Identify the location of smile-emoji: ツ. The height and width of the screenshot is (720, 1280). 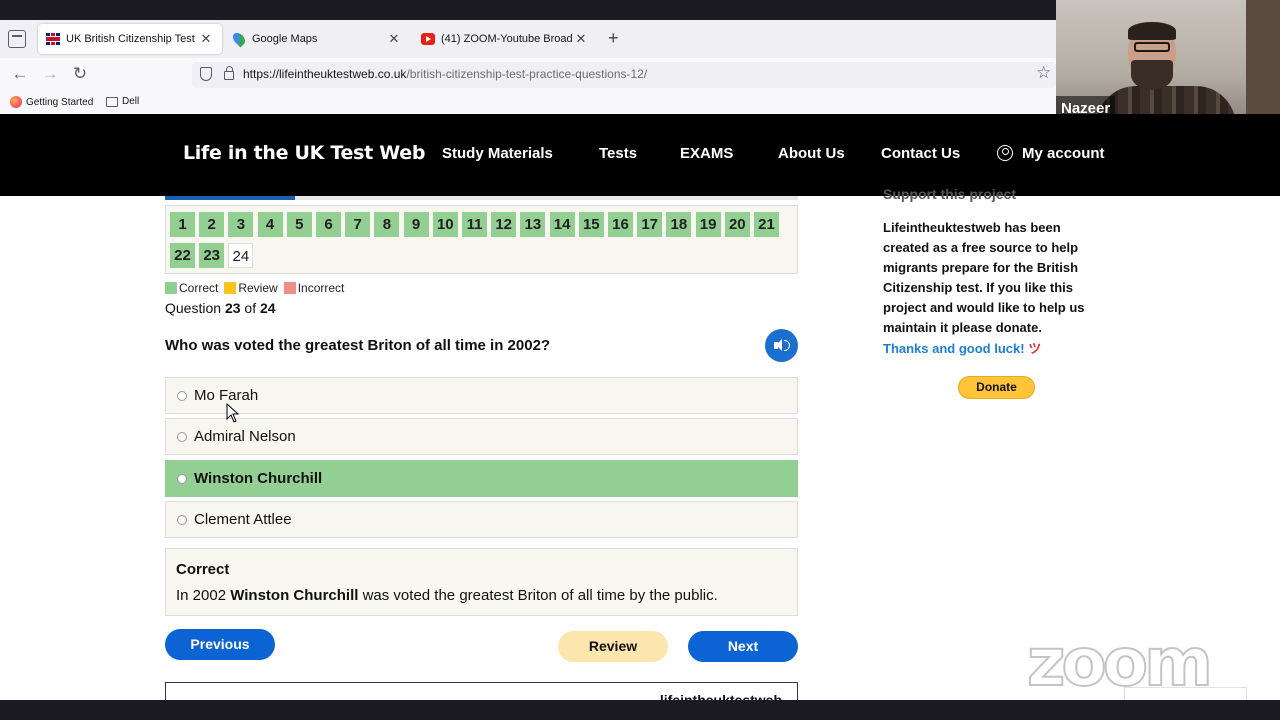
(1035, 348).